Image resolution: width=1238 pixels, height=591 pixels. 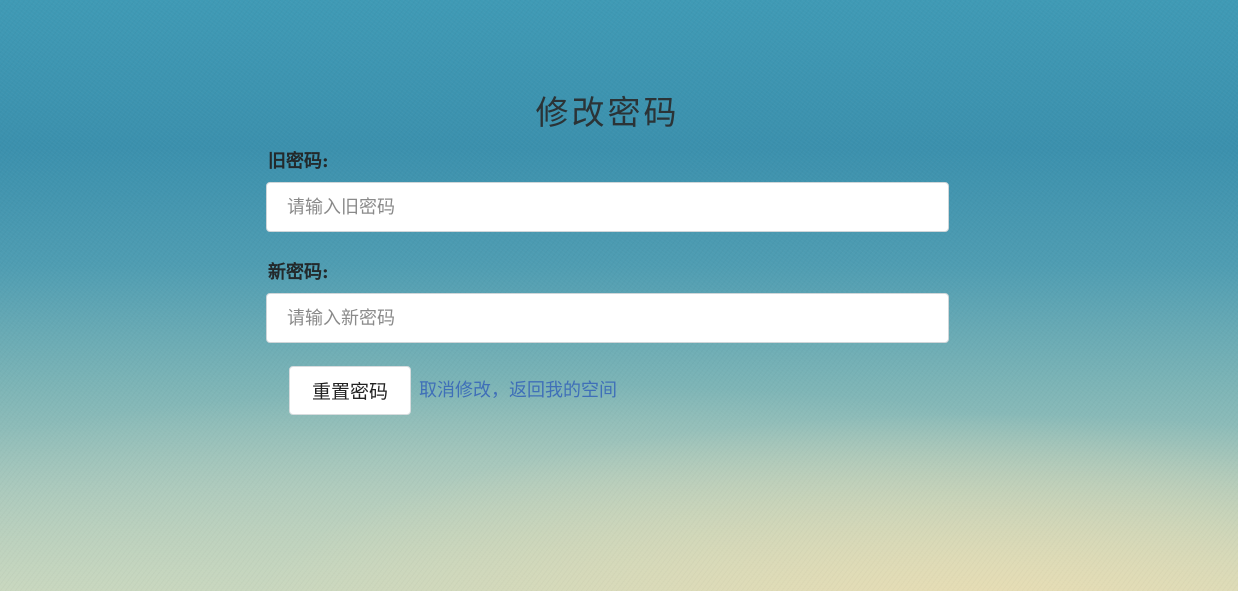 I want to click on new-password-input, so click(x=607, y=318).